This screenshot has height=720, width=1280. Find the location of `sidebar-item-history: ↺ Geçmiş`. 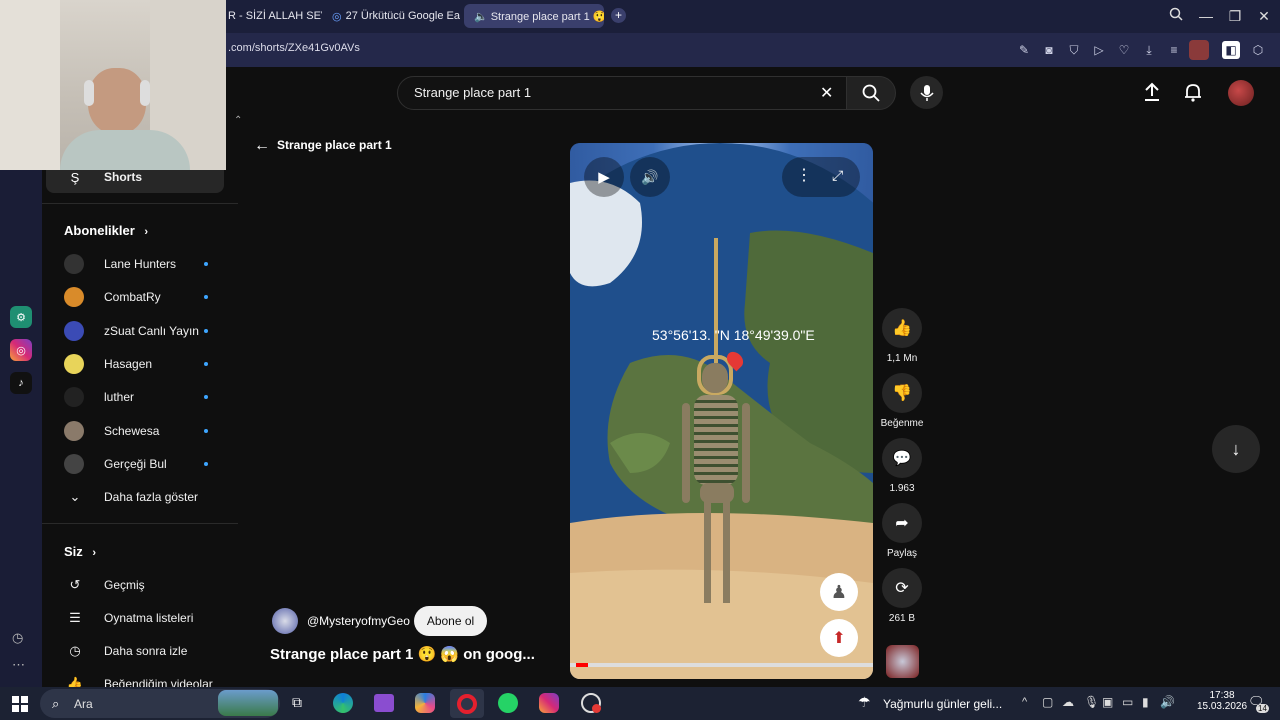

sidebar-item-history: ↺ Geçmiş is located at coordinates (104, 585).